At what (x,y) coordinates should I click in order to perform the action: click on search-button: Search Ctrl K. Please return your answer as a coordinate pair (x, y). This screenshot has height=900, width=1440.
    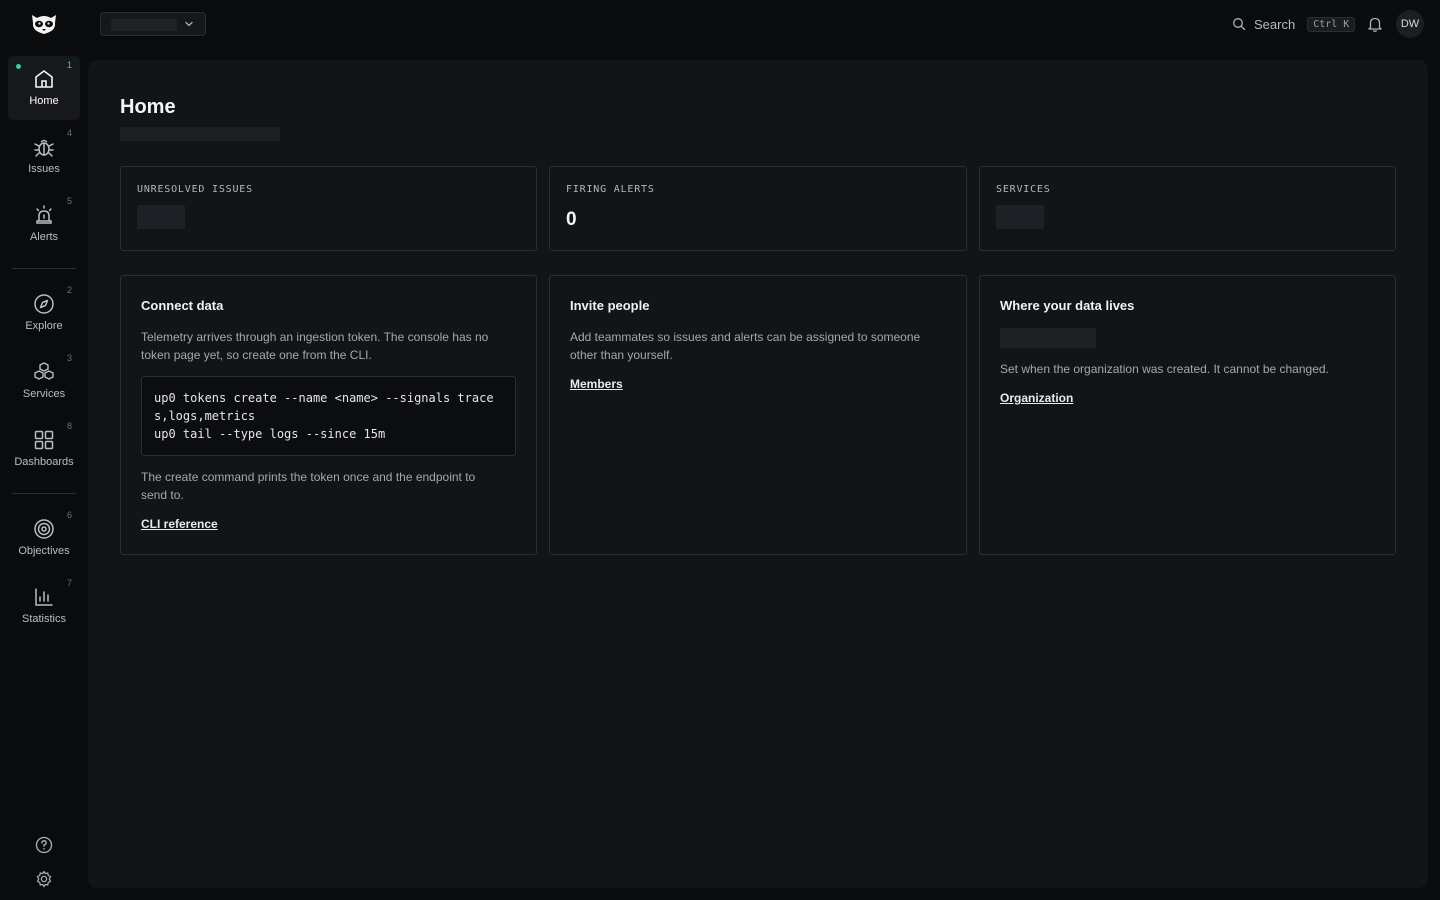
    Looking at the image, I should click on (1294, 24).